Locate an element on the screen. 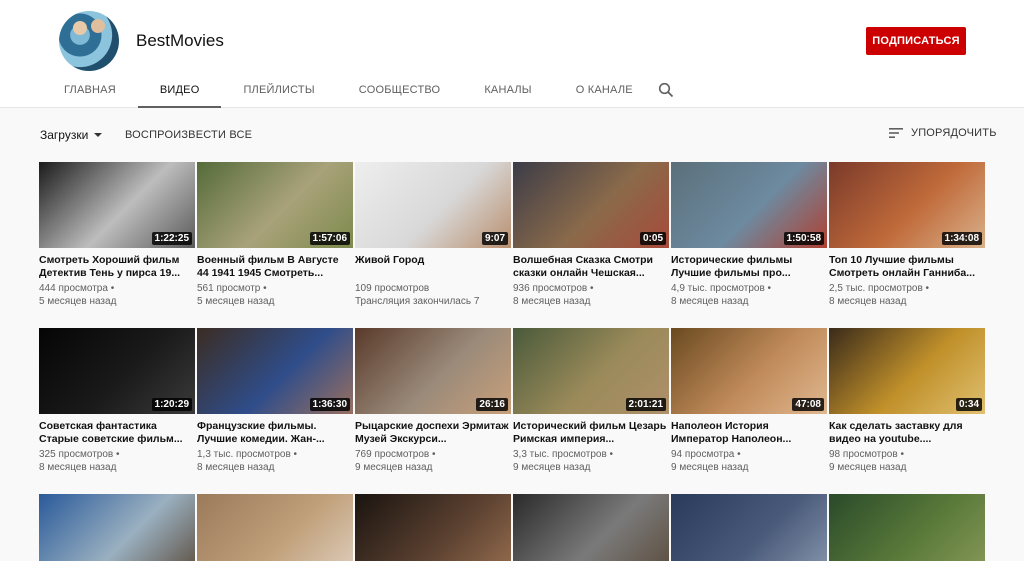 The width and height of the screenshot is (1024, 561). uploads-label: Загрузки is located at coordinates (64, 135).